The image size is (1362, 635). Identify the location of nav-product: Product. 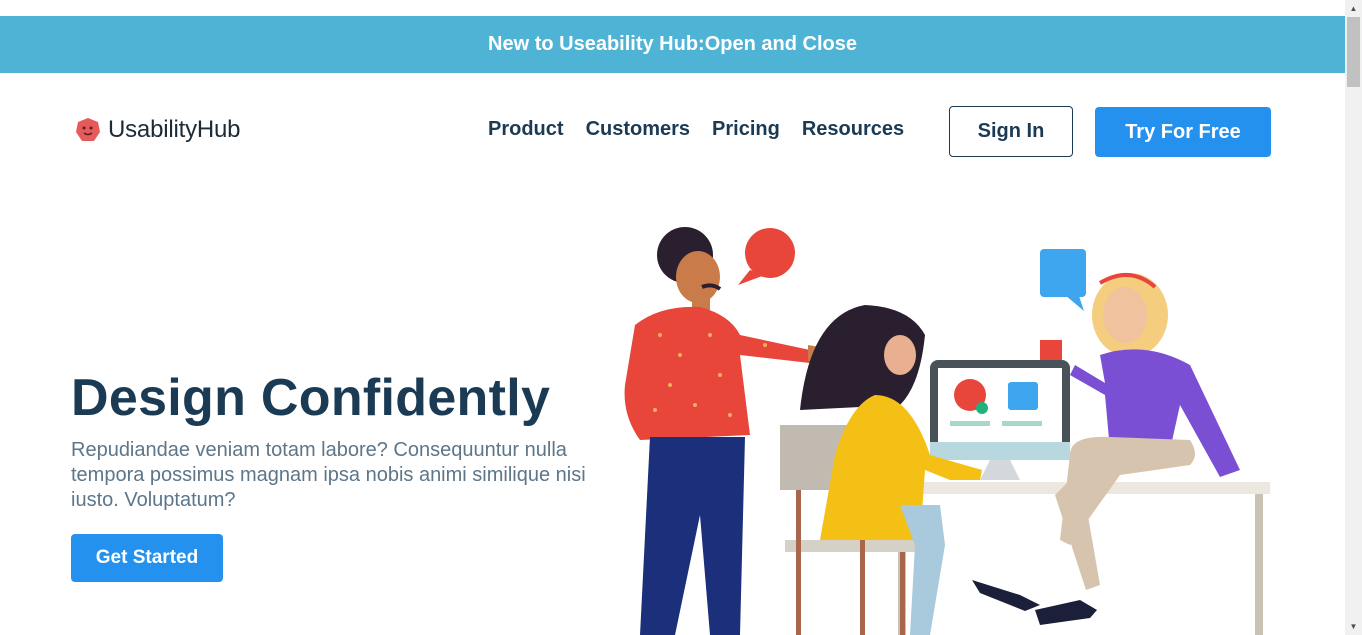
(526, 129).